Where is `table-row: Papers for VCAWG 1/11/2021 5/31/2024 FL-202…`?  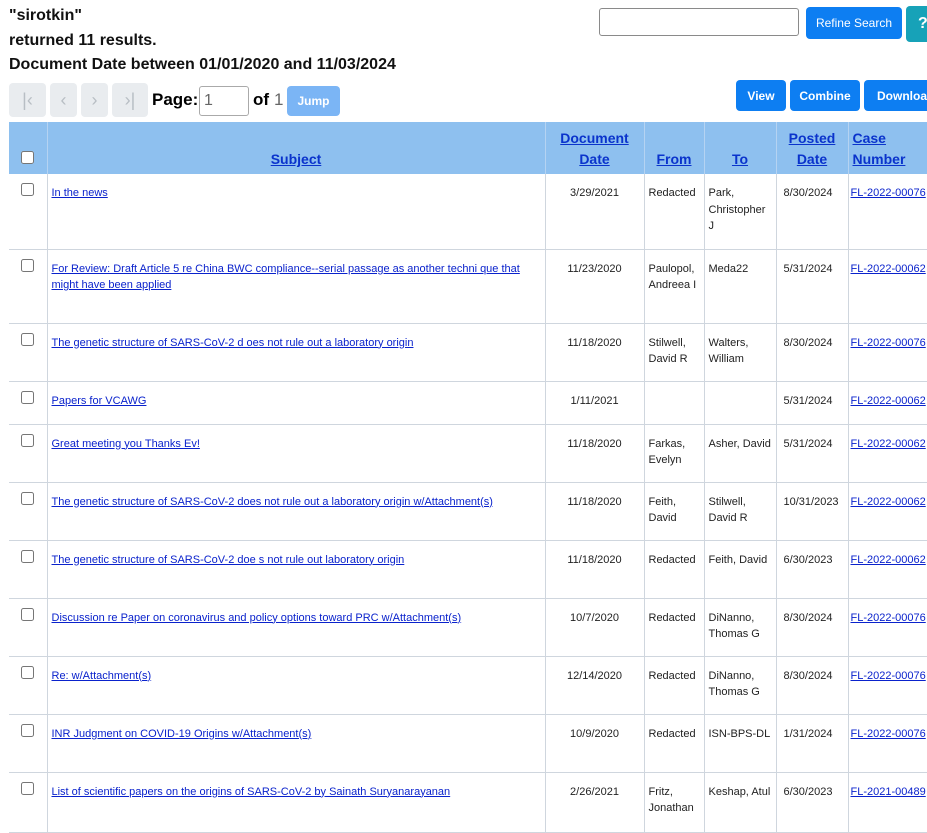 table-row: Papers for VCAWG 1/11/2021 5/31/2024 FL-202… is located at coordinates (468, 403).